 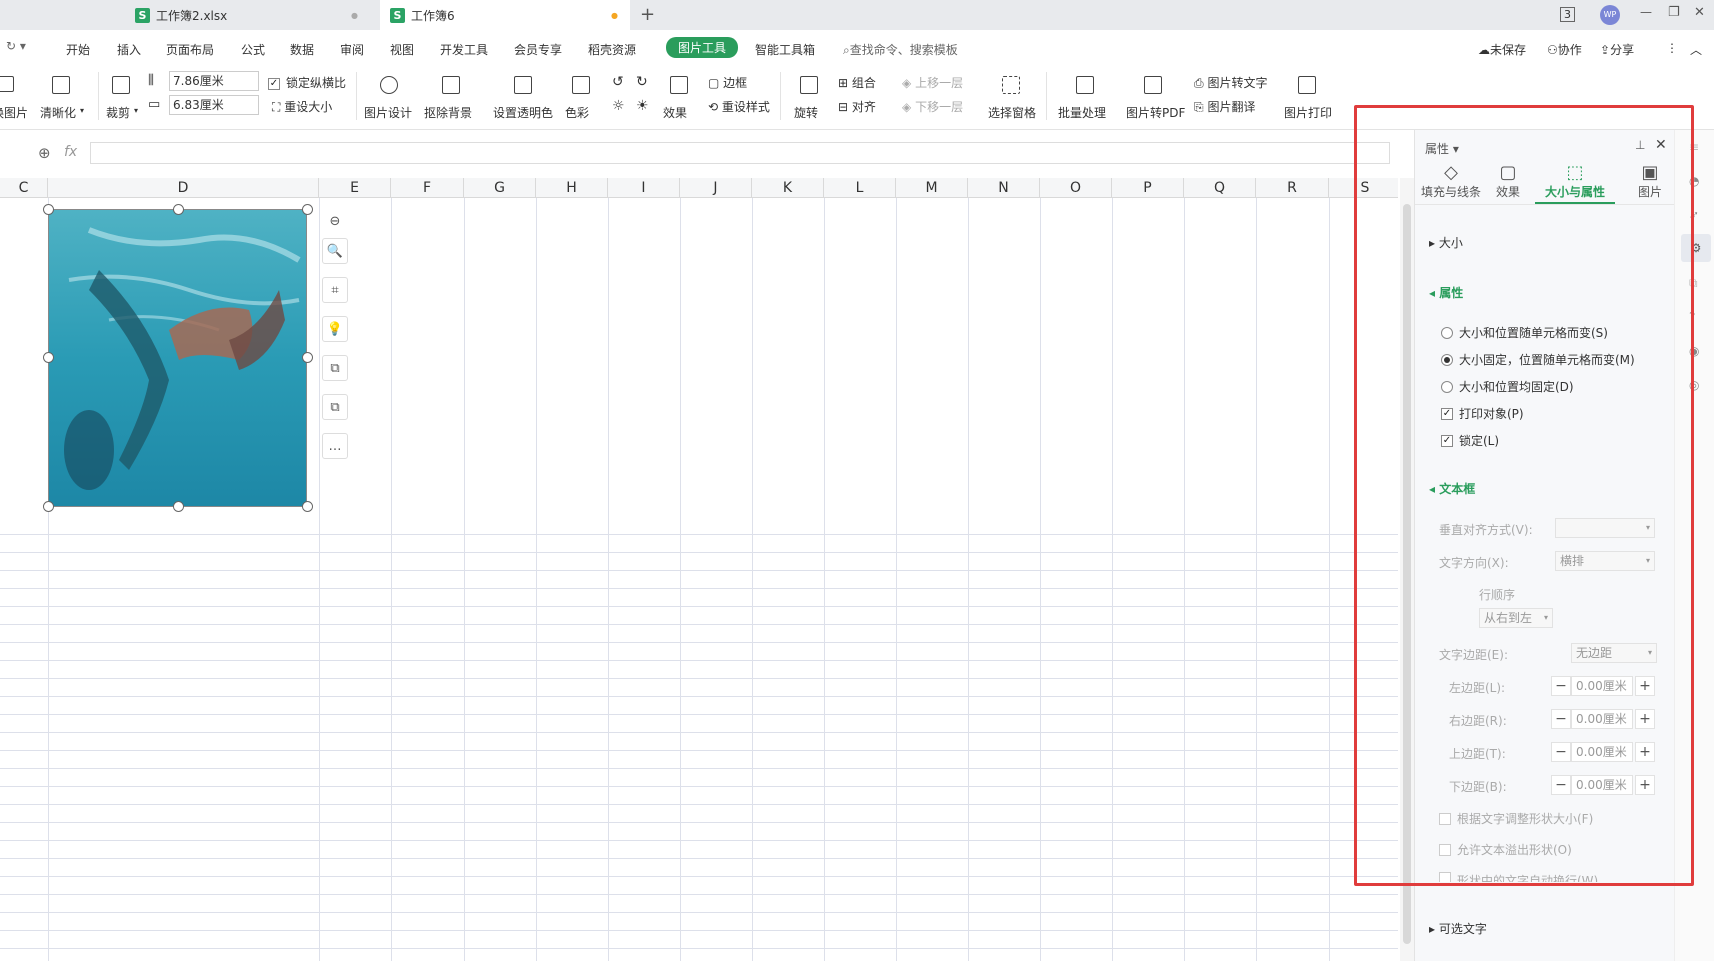 I want to click on collapse-ribbon-icon: ︿, so click(x=1696, y=49).